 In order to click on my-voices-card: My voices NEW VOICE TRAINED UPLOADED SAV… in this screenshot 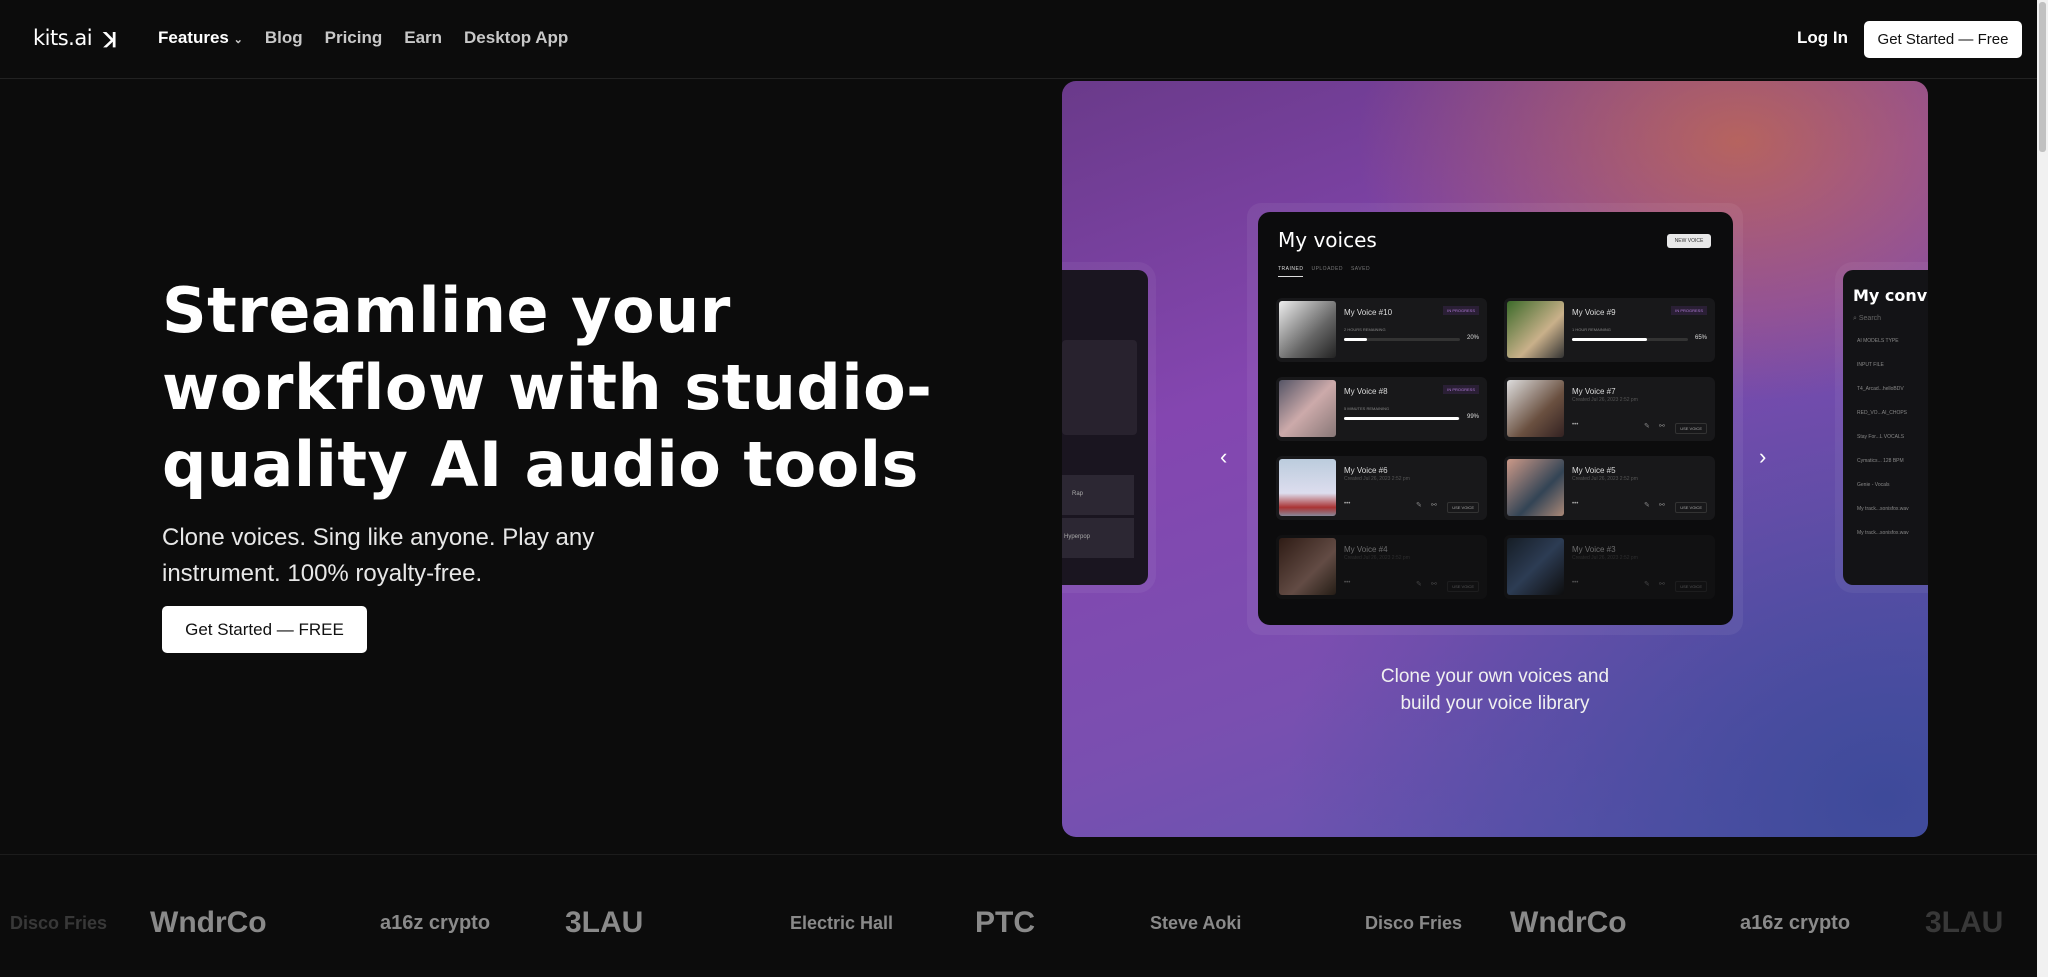, I will do `click(1495, 418)`.